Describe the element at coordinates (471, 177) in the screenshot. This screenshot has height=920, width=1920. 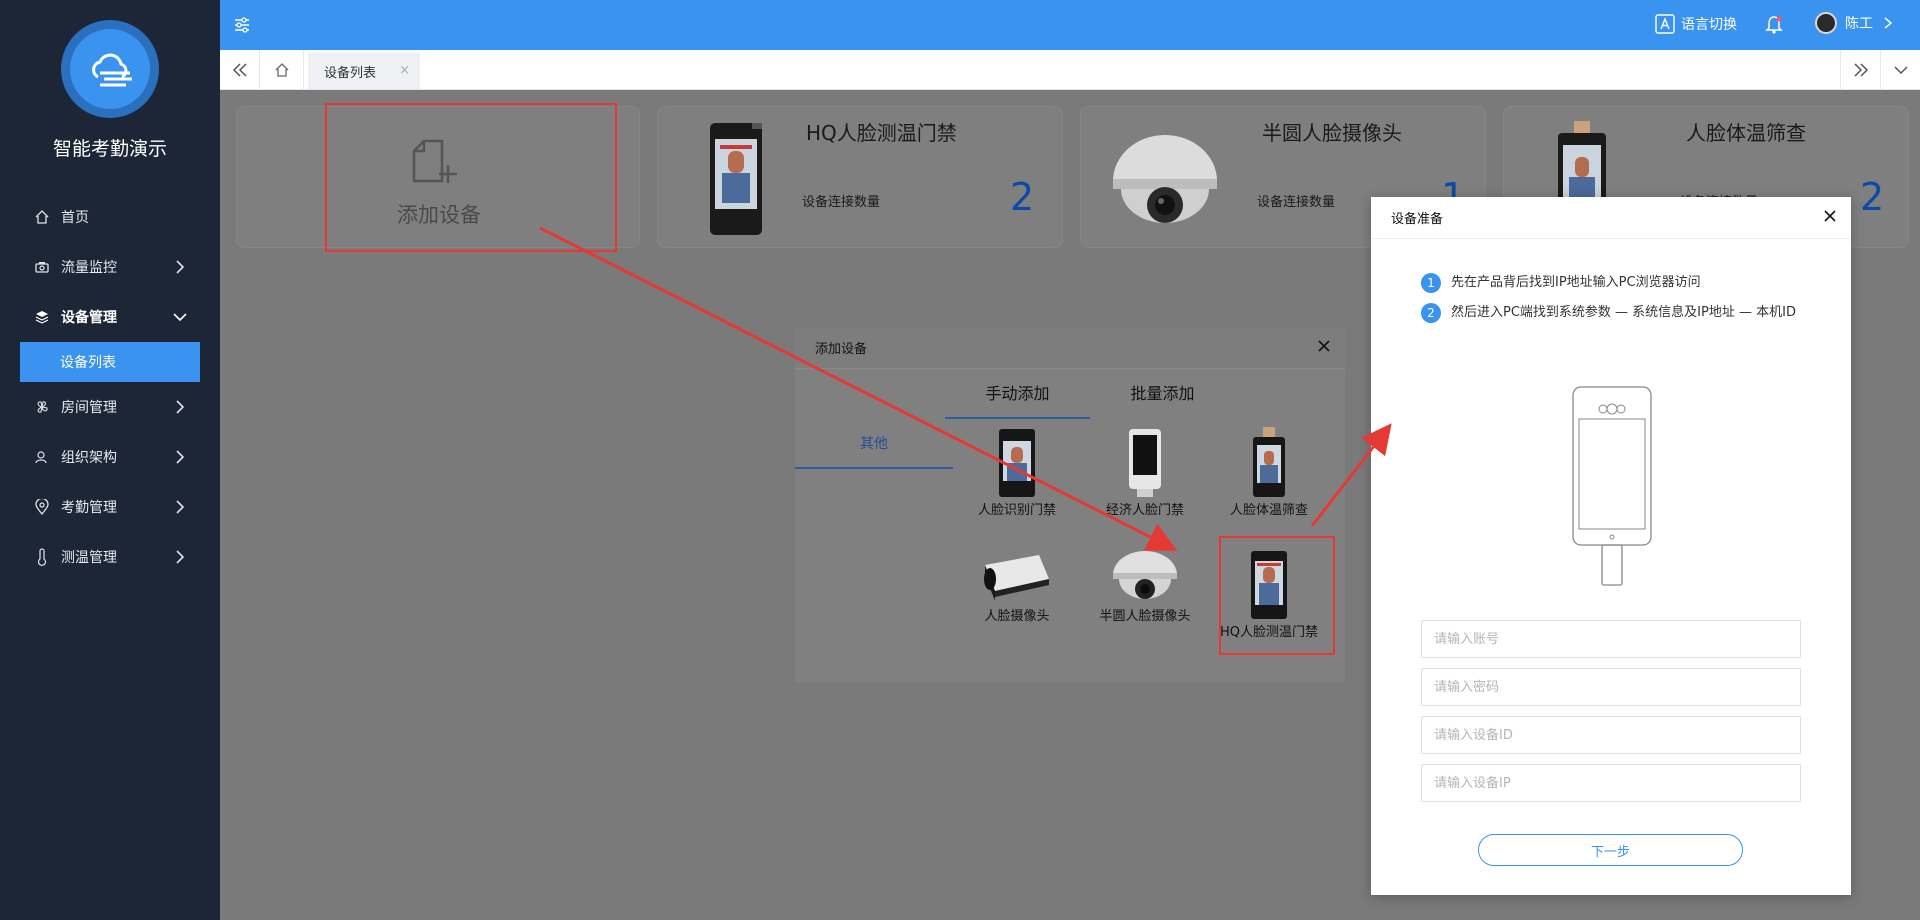
I see `annotation-box-add-card` at that location.